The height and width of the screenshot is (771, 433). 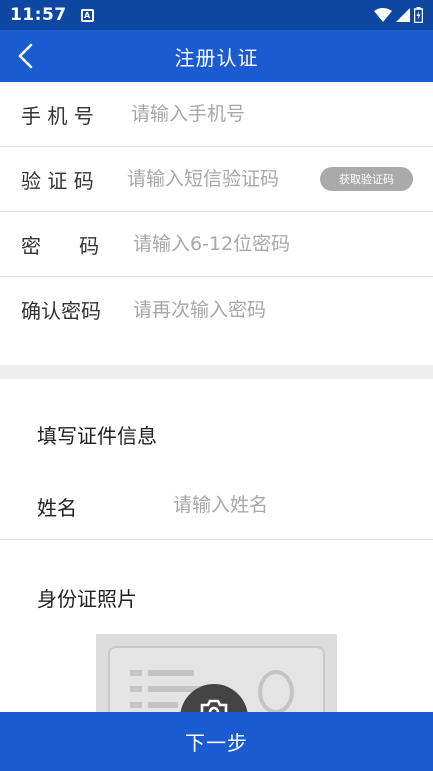 I want to click on signal-icon, so click(x=403, y=15).